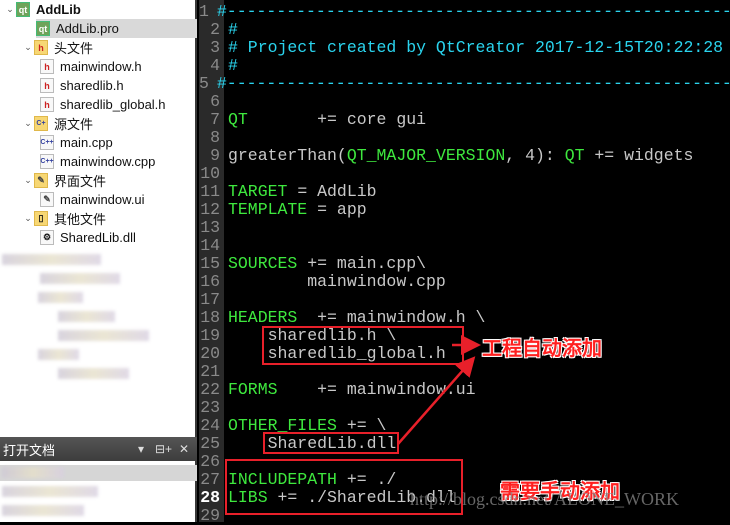  Describe the element at coordinates (544, 499) in the screenshot. I see `watermark: http://blog.csdn.net/ALONE_WORK` at that location.